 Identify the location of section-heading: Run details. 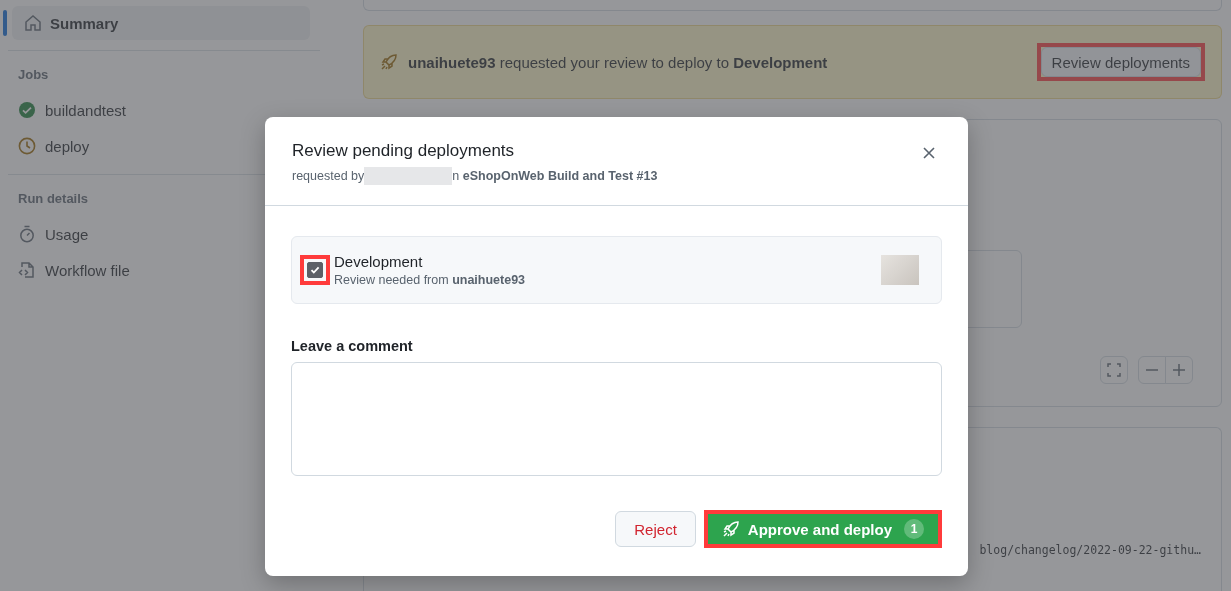
(53, 199).